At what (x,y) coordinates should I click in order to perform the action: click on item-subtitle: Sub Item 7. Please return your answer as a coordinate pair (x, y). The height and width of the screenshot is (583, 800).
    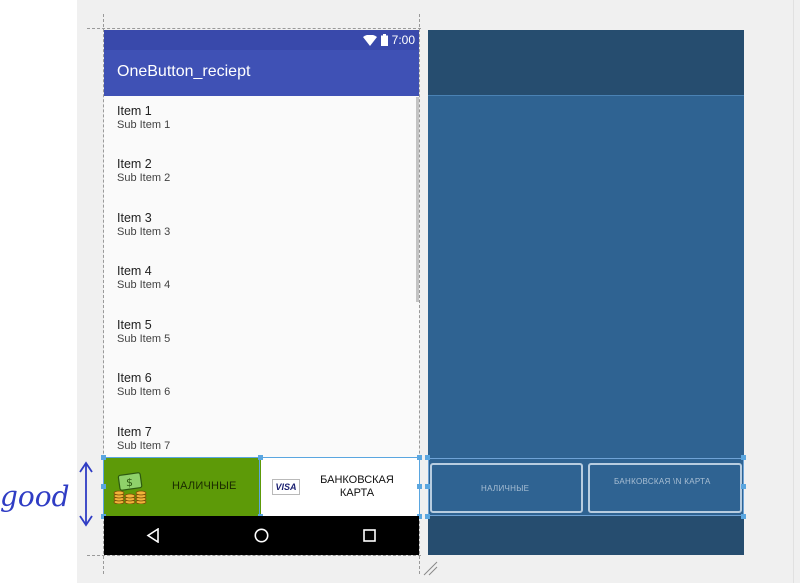
    Looking at the image, I should click on (144, 446).